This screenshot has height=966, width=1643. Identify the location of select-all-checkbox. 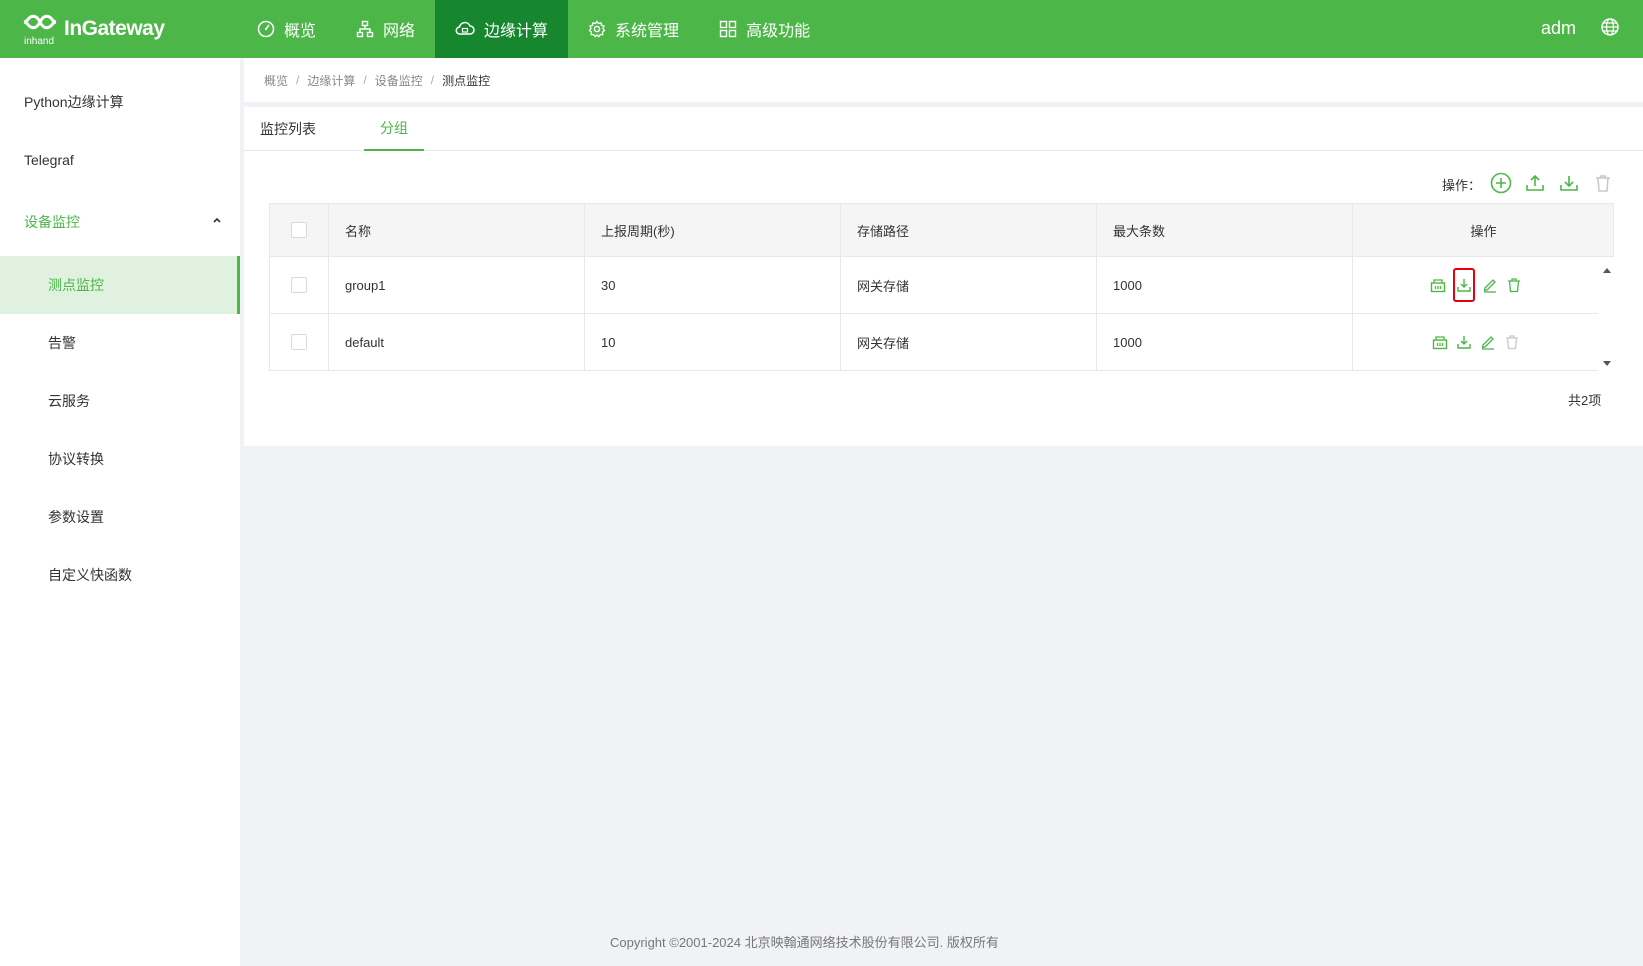
(299, 230).